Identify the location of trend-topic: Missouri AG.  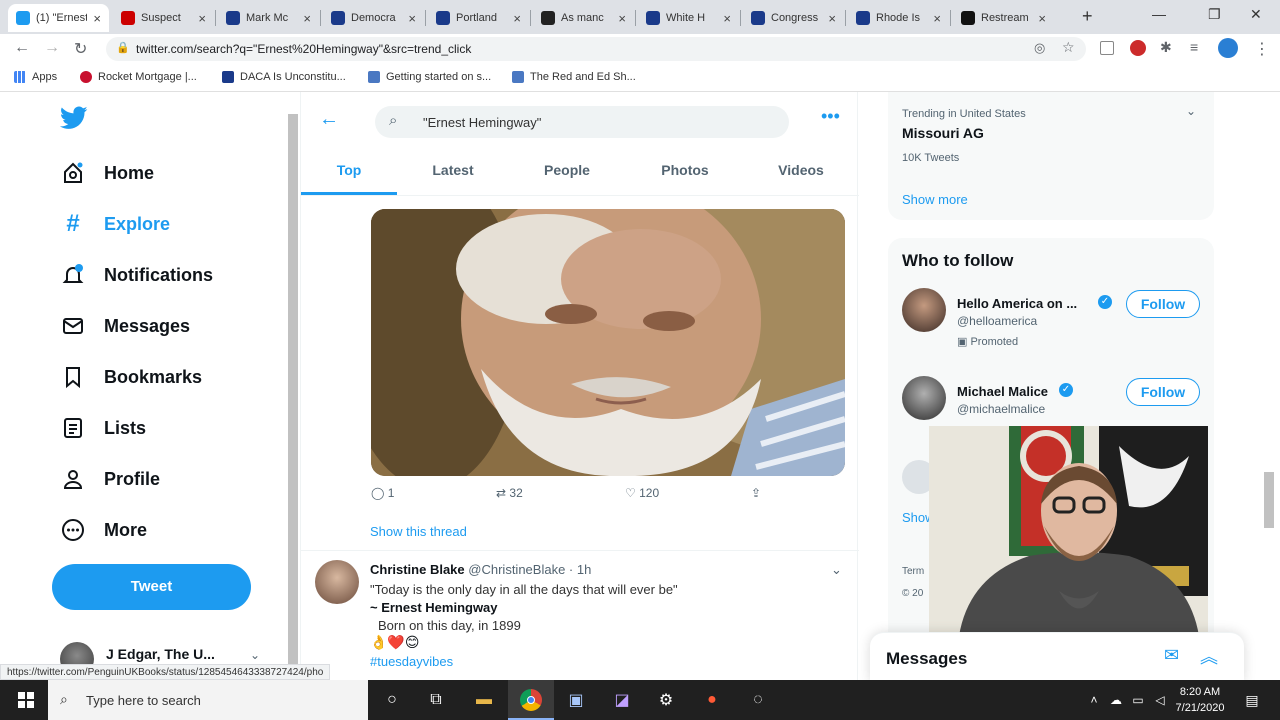
(943, 133).